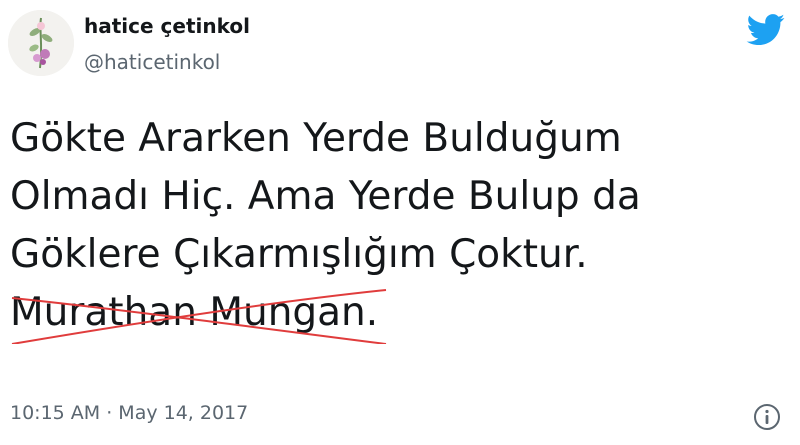  Describe the element at coordinates (325, 196) in the screenshot. I see `tweet-line: Olmadı Hiç. Ama Yerde Bulup da` at that location.